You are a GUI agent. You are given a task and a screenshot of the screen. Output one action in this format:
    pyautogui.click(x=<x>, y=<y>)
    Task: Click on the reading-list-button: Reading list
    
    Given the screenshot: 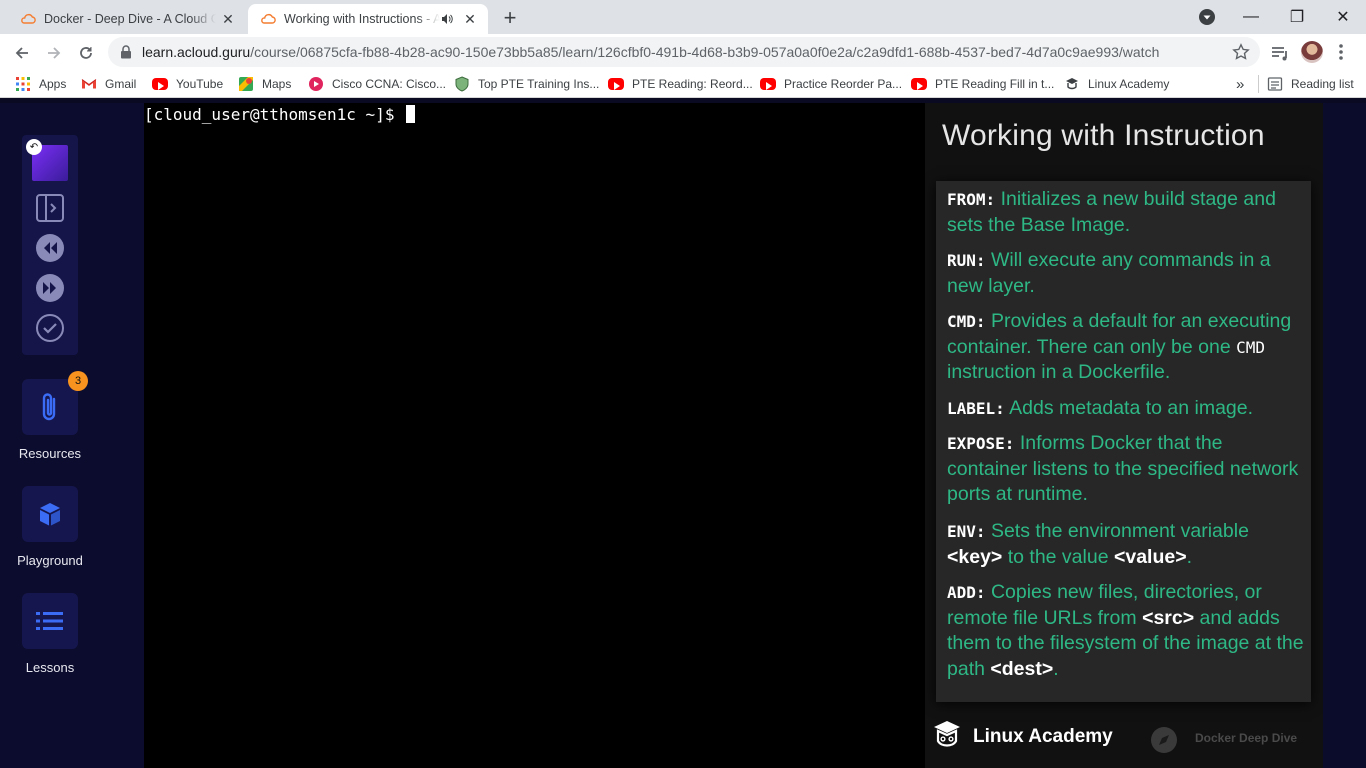 What is the action you would take?
    pyautogui.click(x=1306, y=84)
    